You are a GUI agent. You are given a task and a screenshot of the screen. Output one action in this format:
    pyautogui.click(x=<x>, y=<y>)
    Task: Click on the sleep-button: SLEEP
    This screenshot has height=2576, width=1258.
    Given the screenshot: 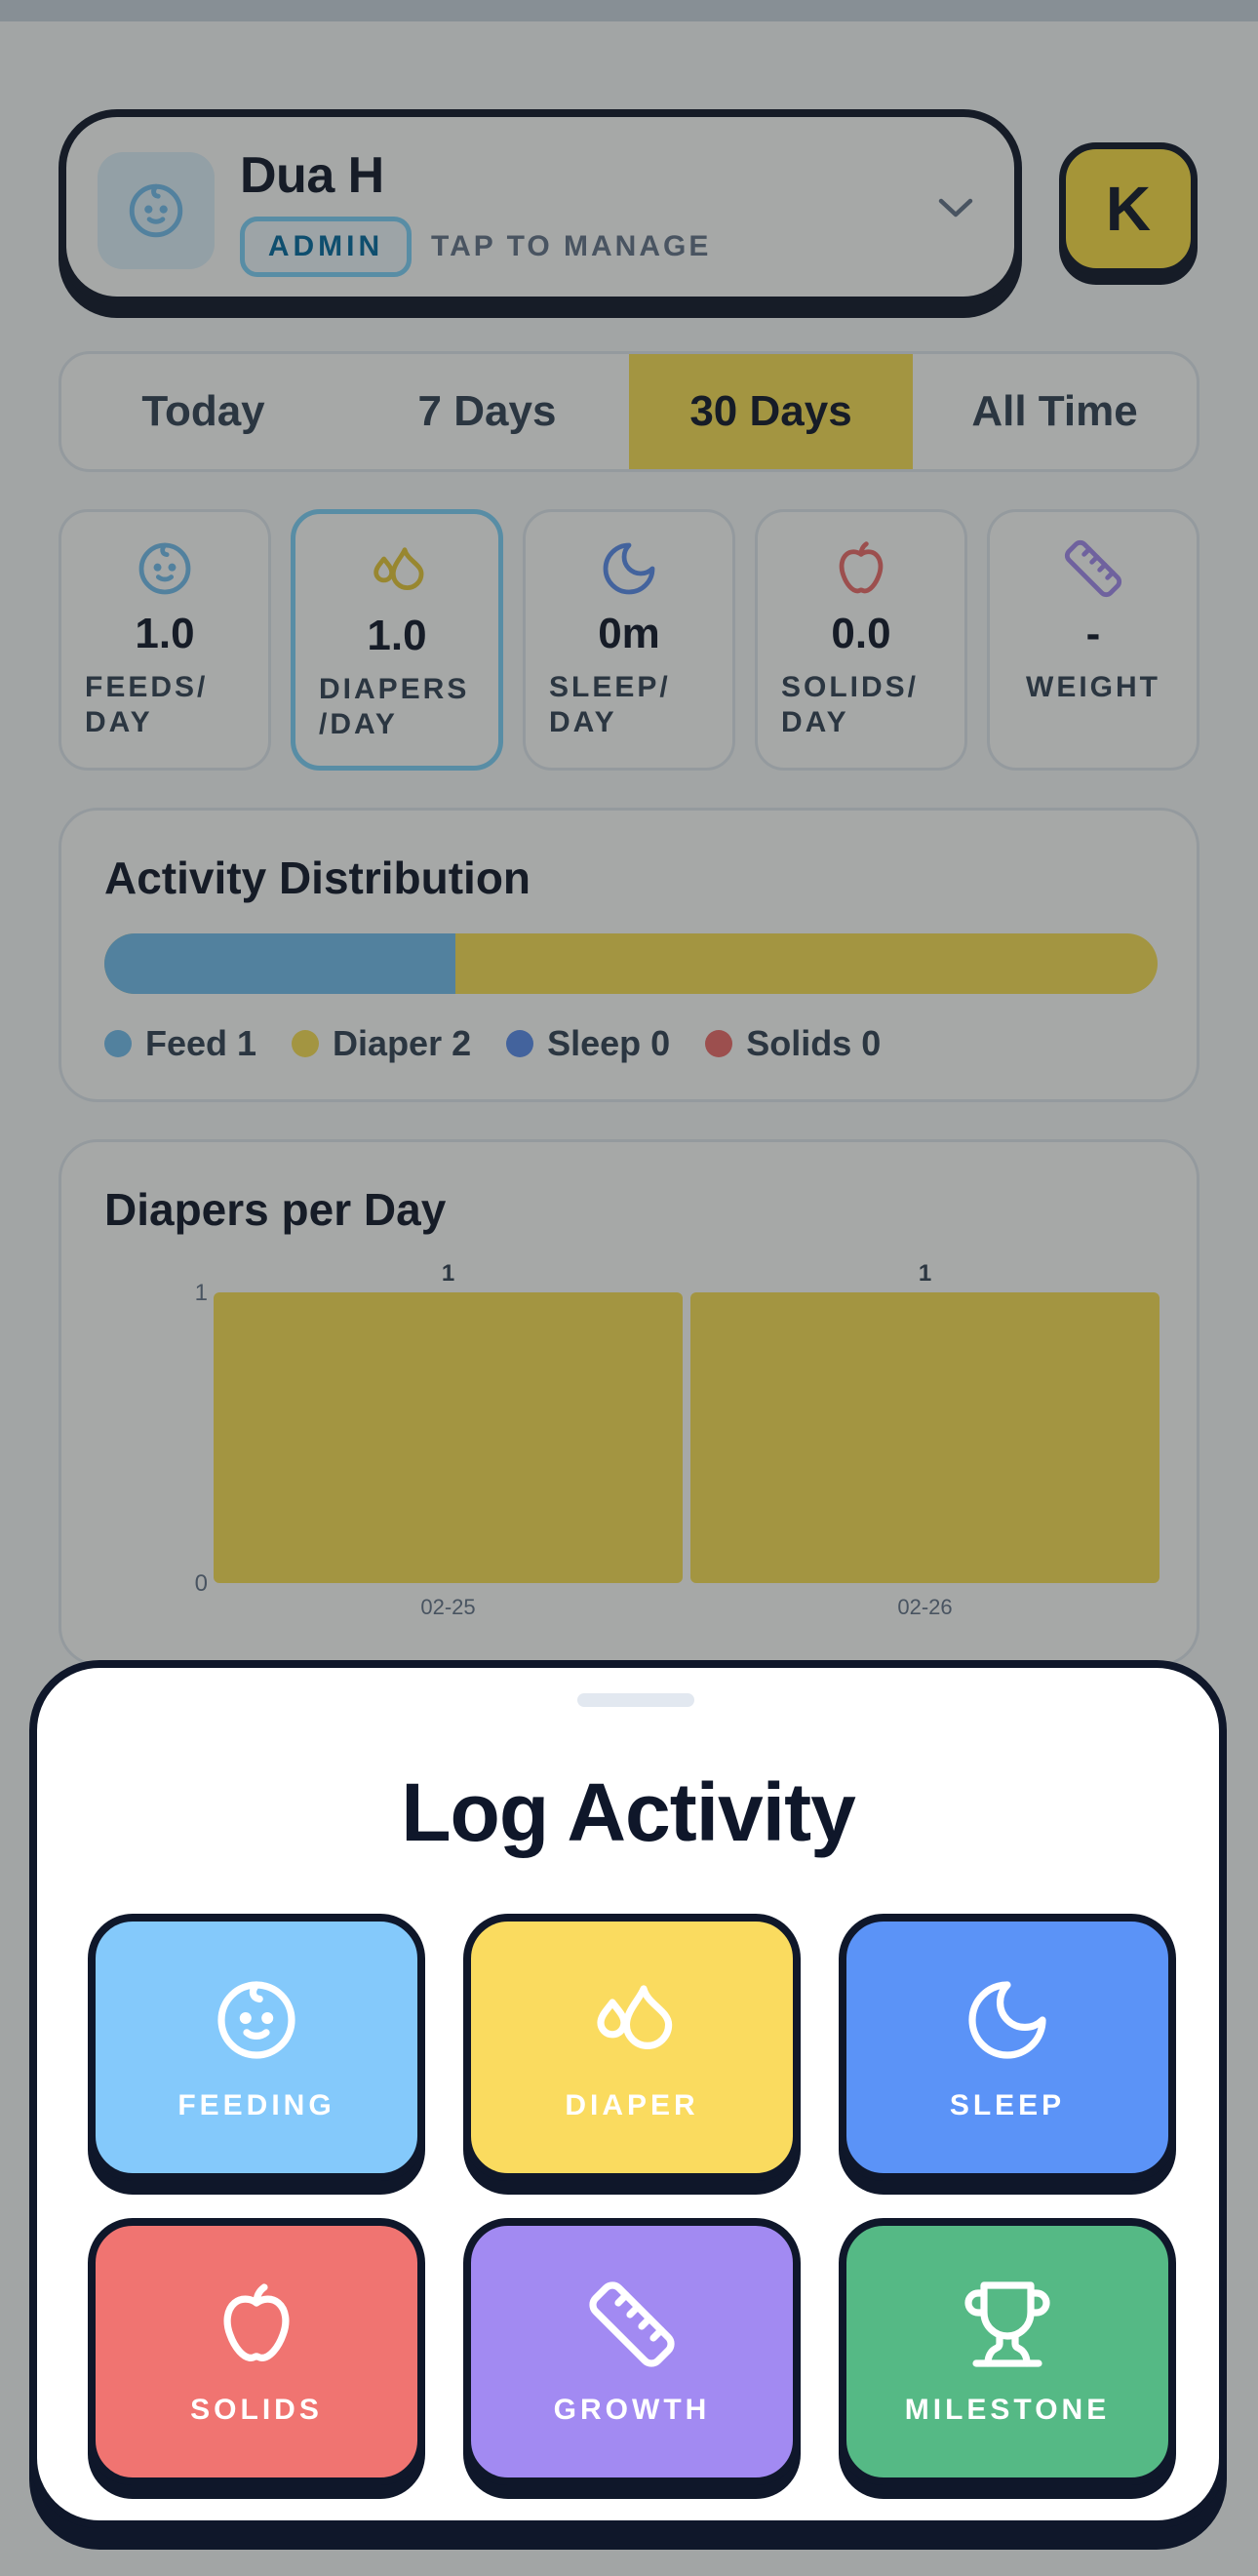 What is the action you would take?
    pyautogui.click(x=1008, y=2047)
    